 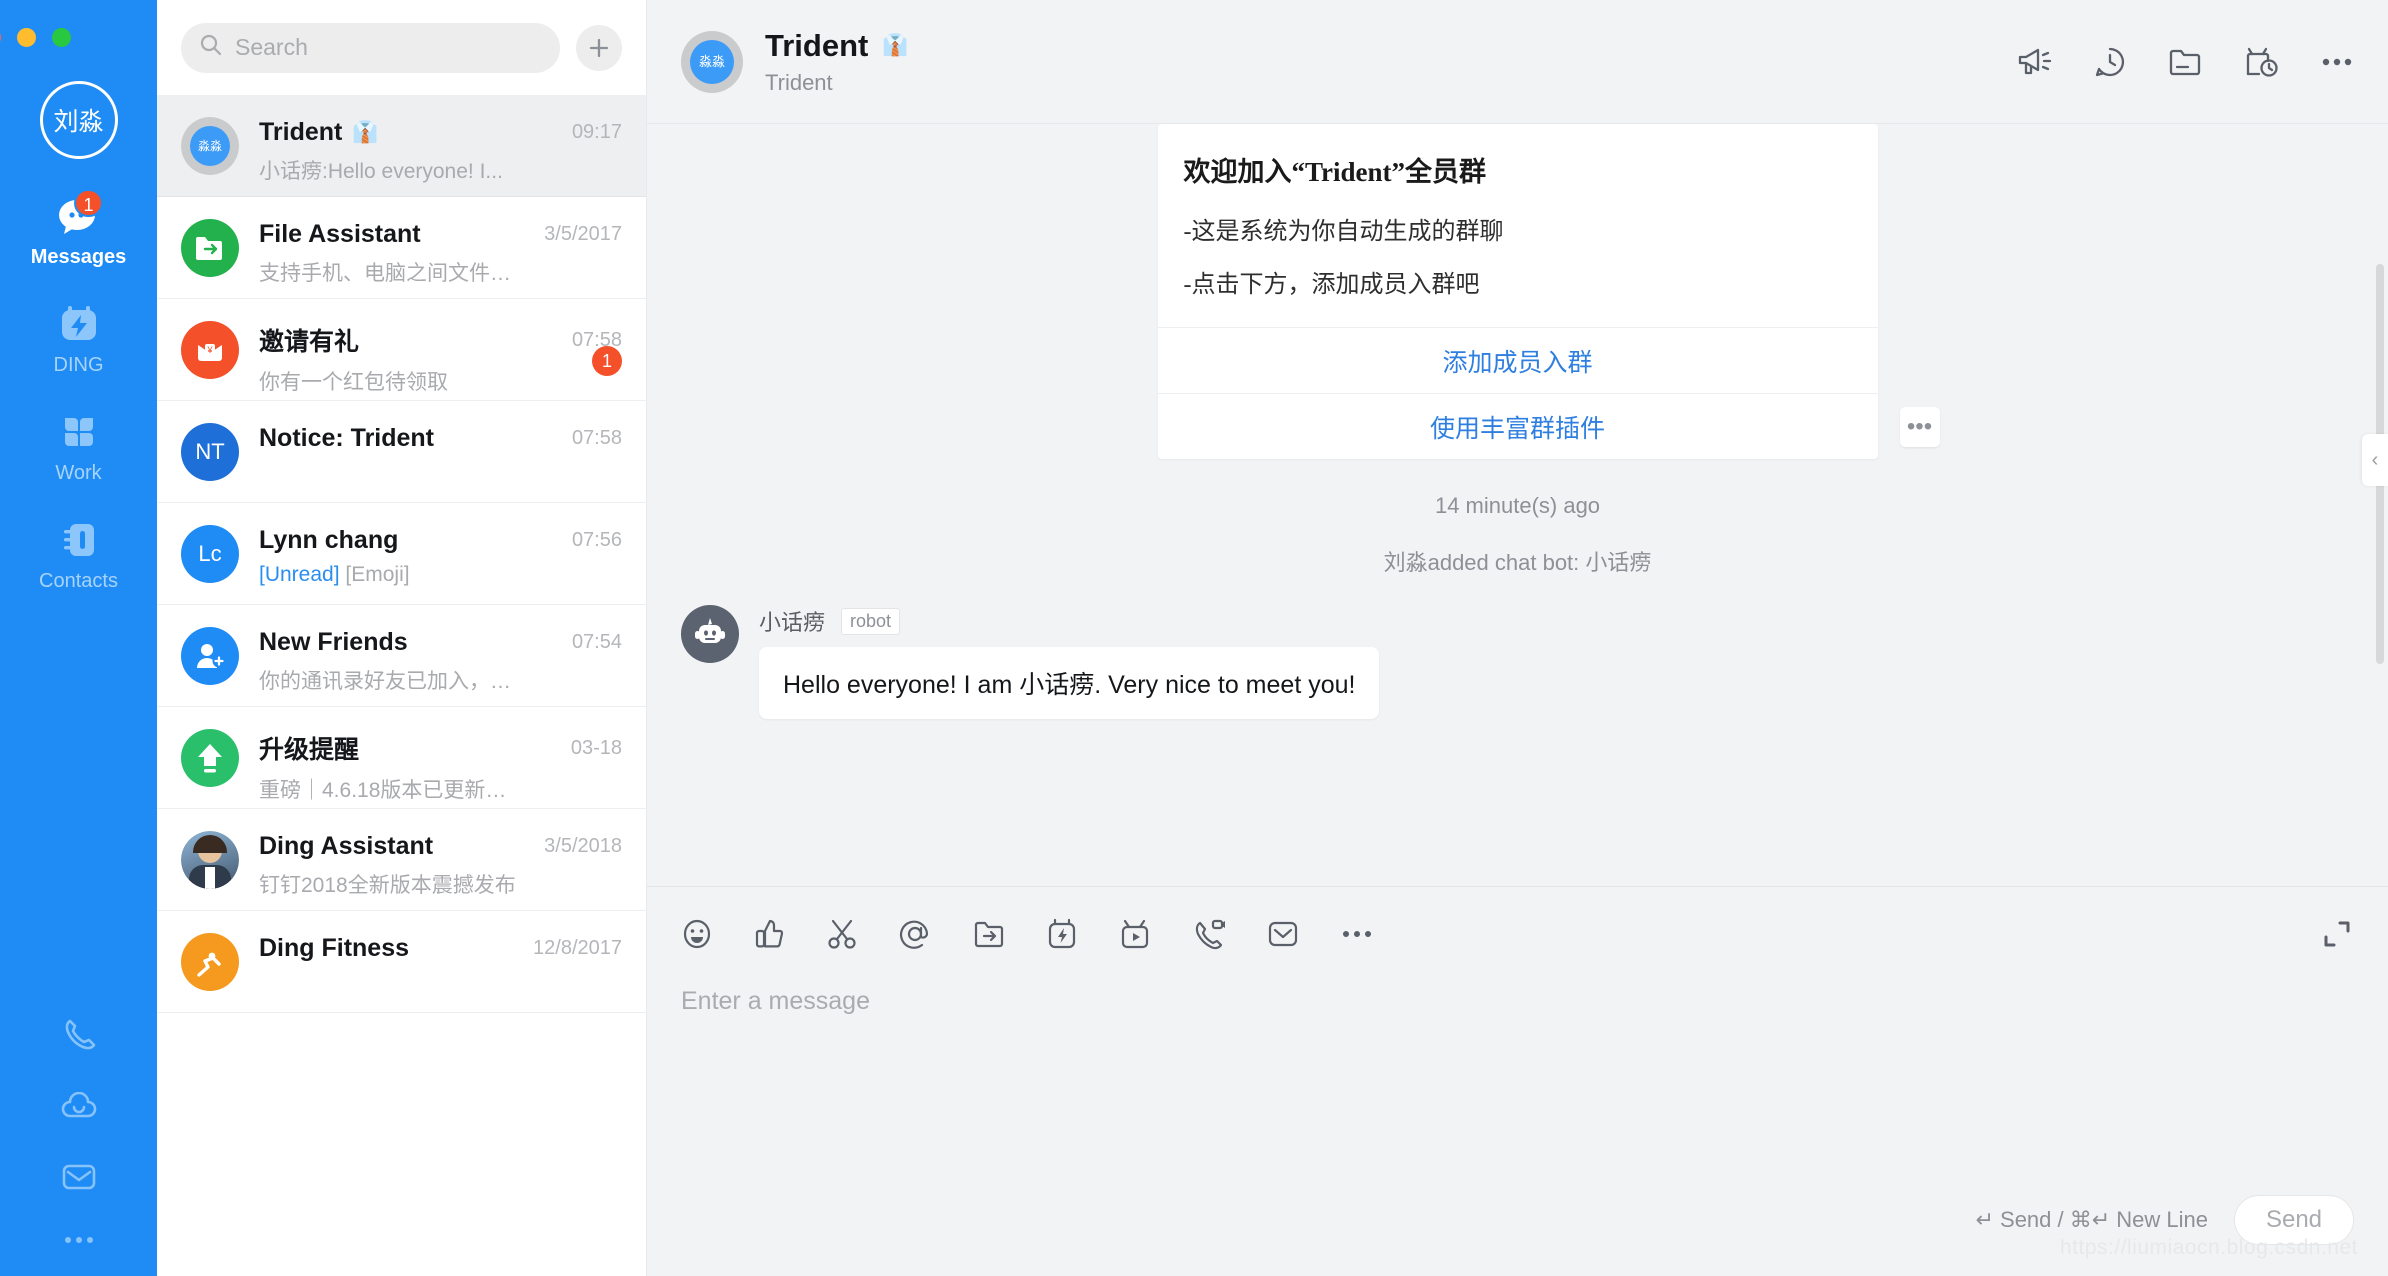 I want to click on list-item-header: 邀请有礼 07:58, so click(x=440, y=340).